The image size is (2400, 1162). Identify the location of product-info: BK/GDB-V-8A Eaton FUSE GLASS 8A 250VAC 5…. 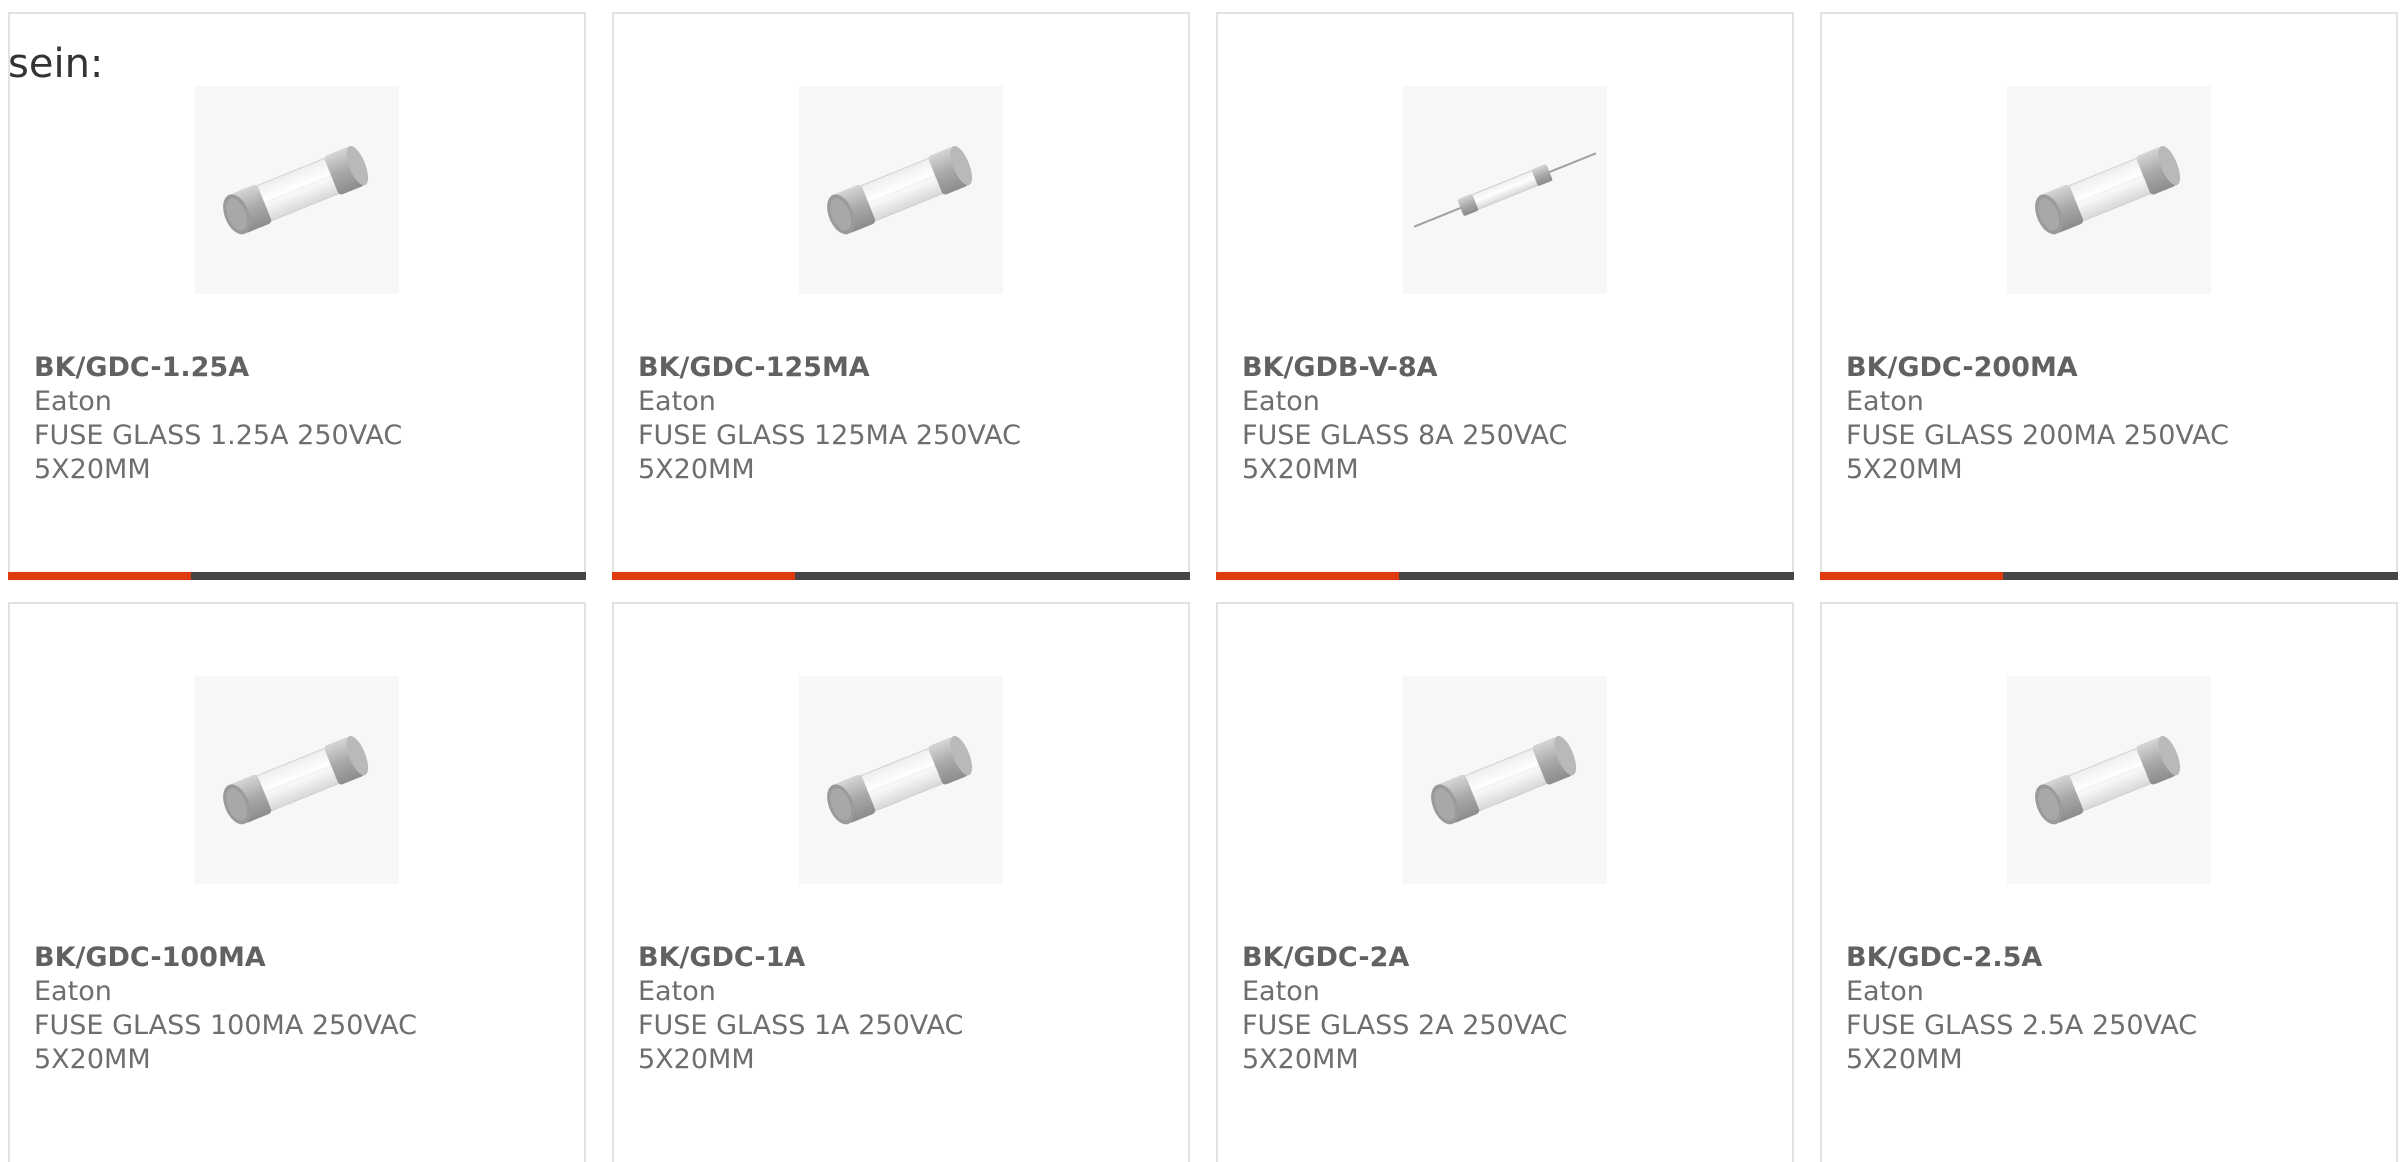
(1447, 419).